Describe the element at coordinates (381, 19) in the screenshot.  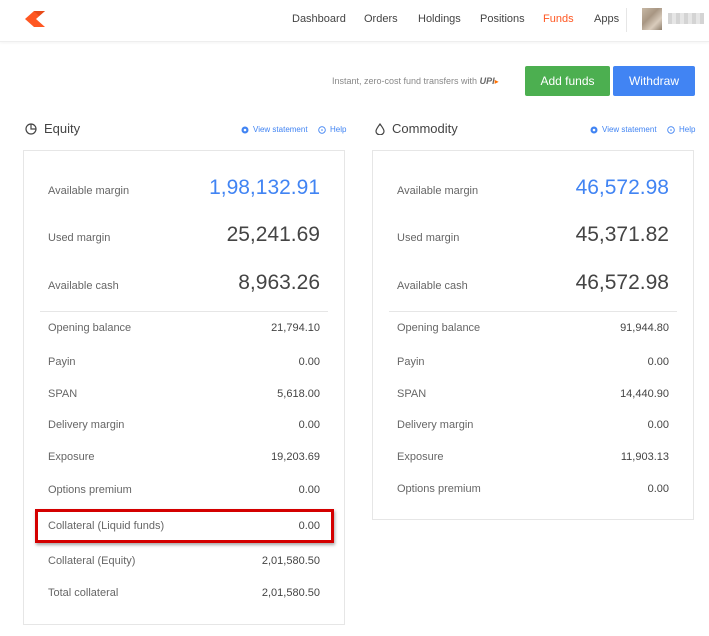
I see `nav-orders: Orders` at that location.